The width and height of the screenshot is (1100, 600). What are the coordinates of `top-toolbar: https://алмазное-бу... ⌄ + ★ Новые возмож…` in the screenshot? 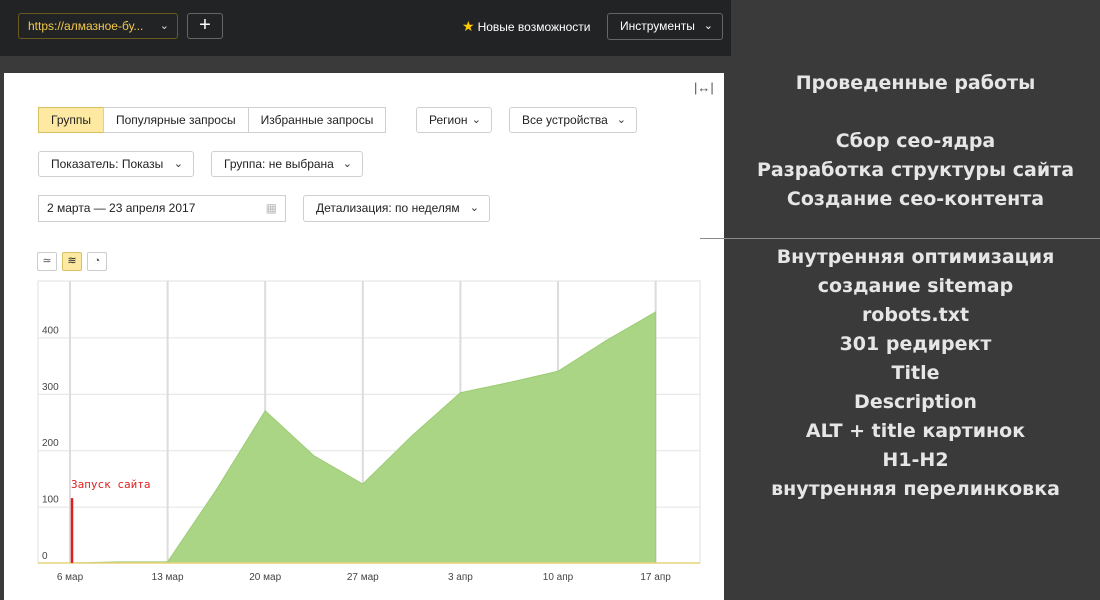 It's located at (365, 28).